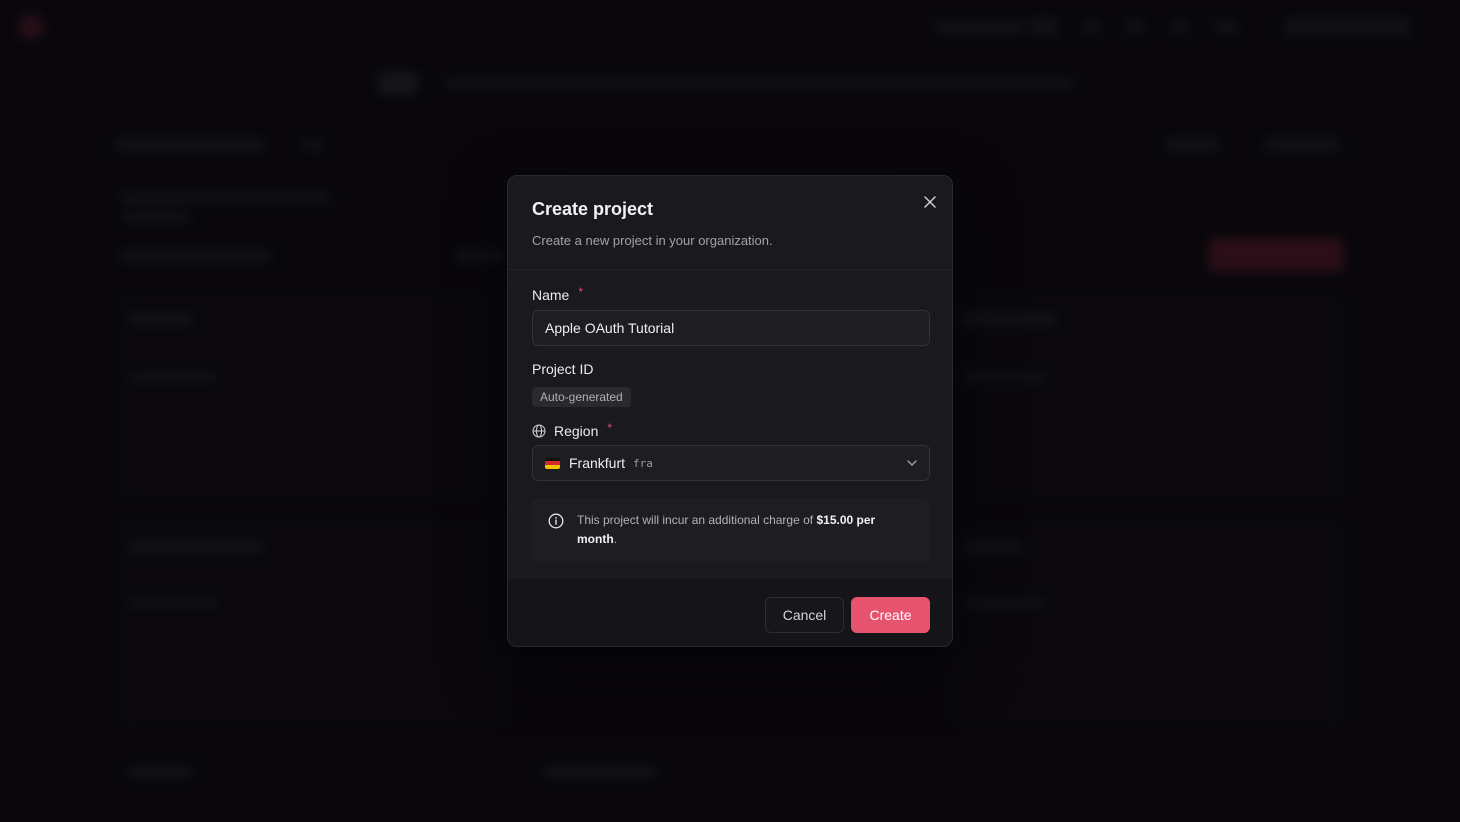  I want to click on notice-text-after: ., so click(615, 539).